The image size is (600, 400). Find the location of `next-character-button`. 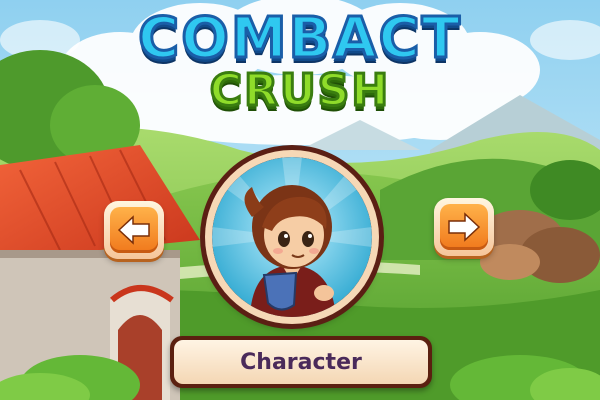

next-character-button is located at coordinates (464, 227).